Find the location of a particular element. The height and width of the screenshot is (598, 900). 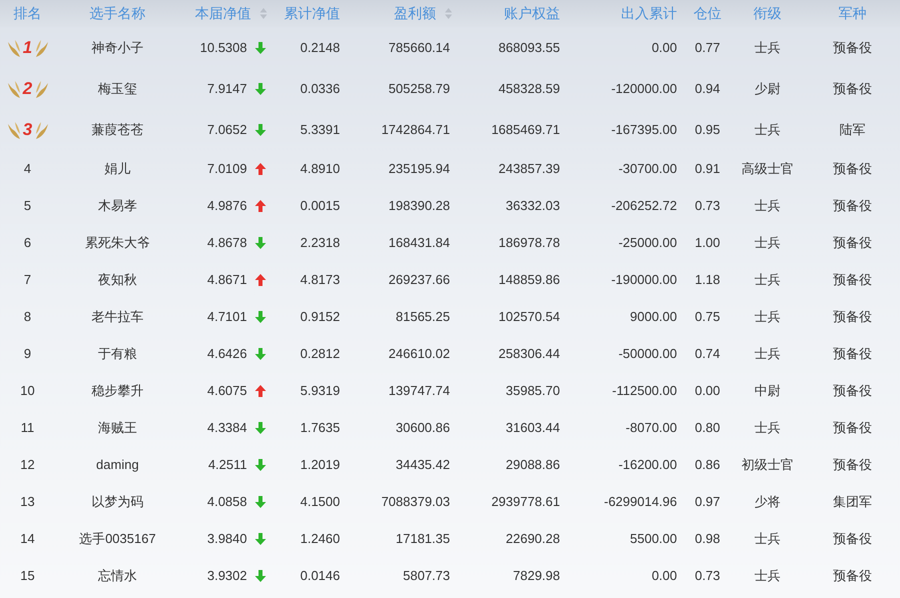

position-ratio: 1.00 is located at coordinates (707, 242).